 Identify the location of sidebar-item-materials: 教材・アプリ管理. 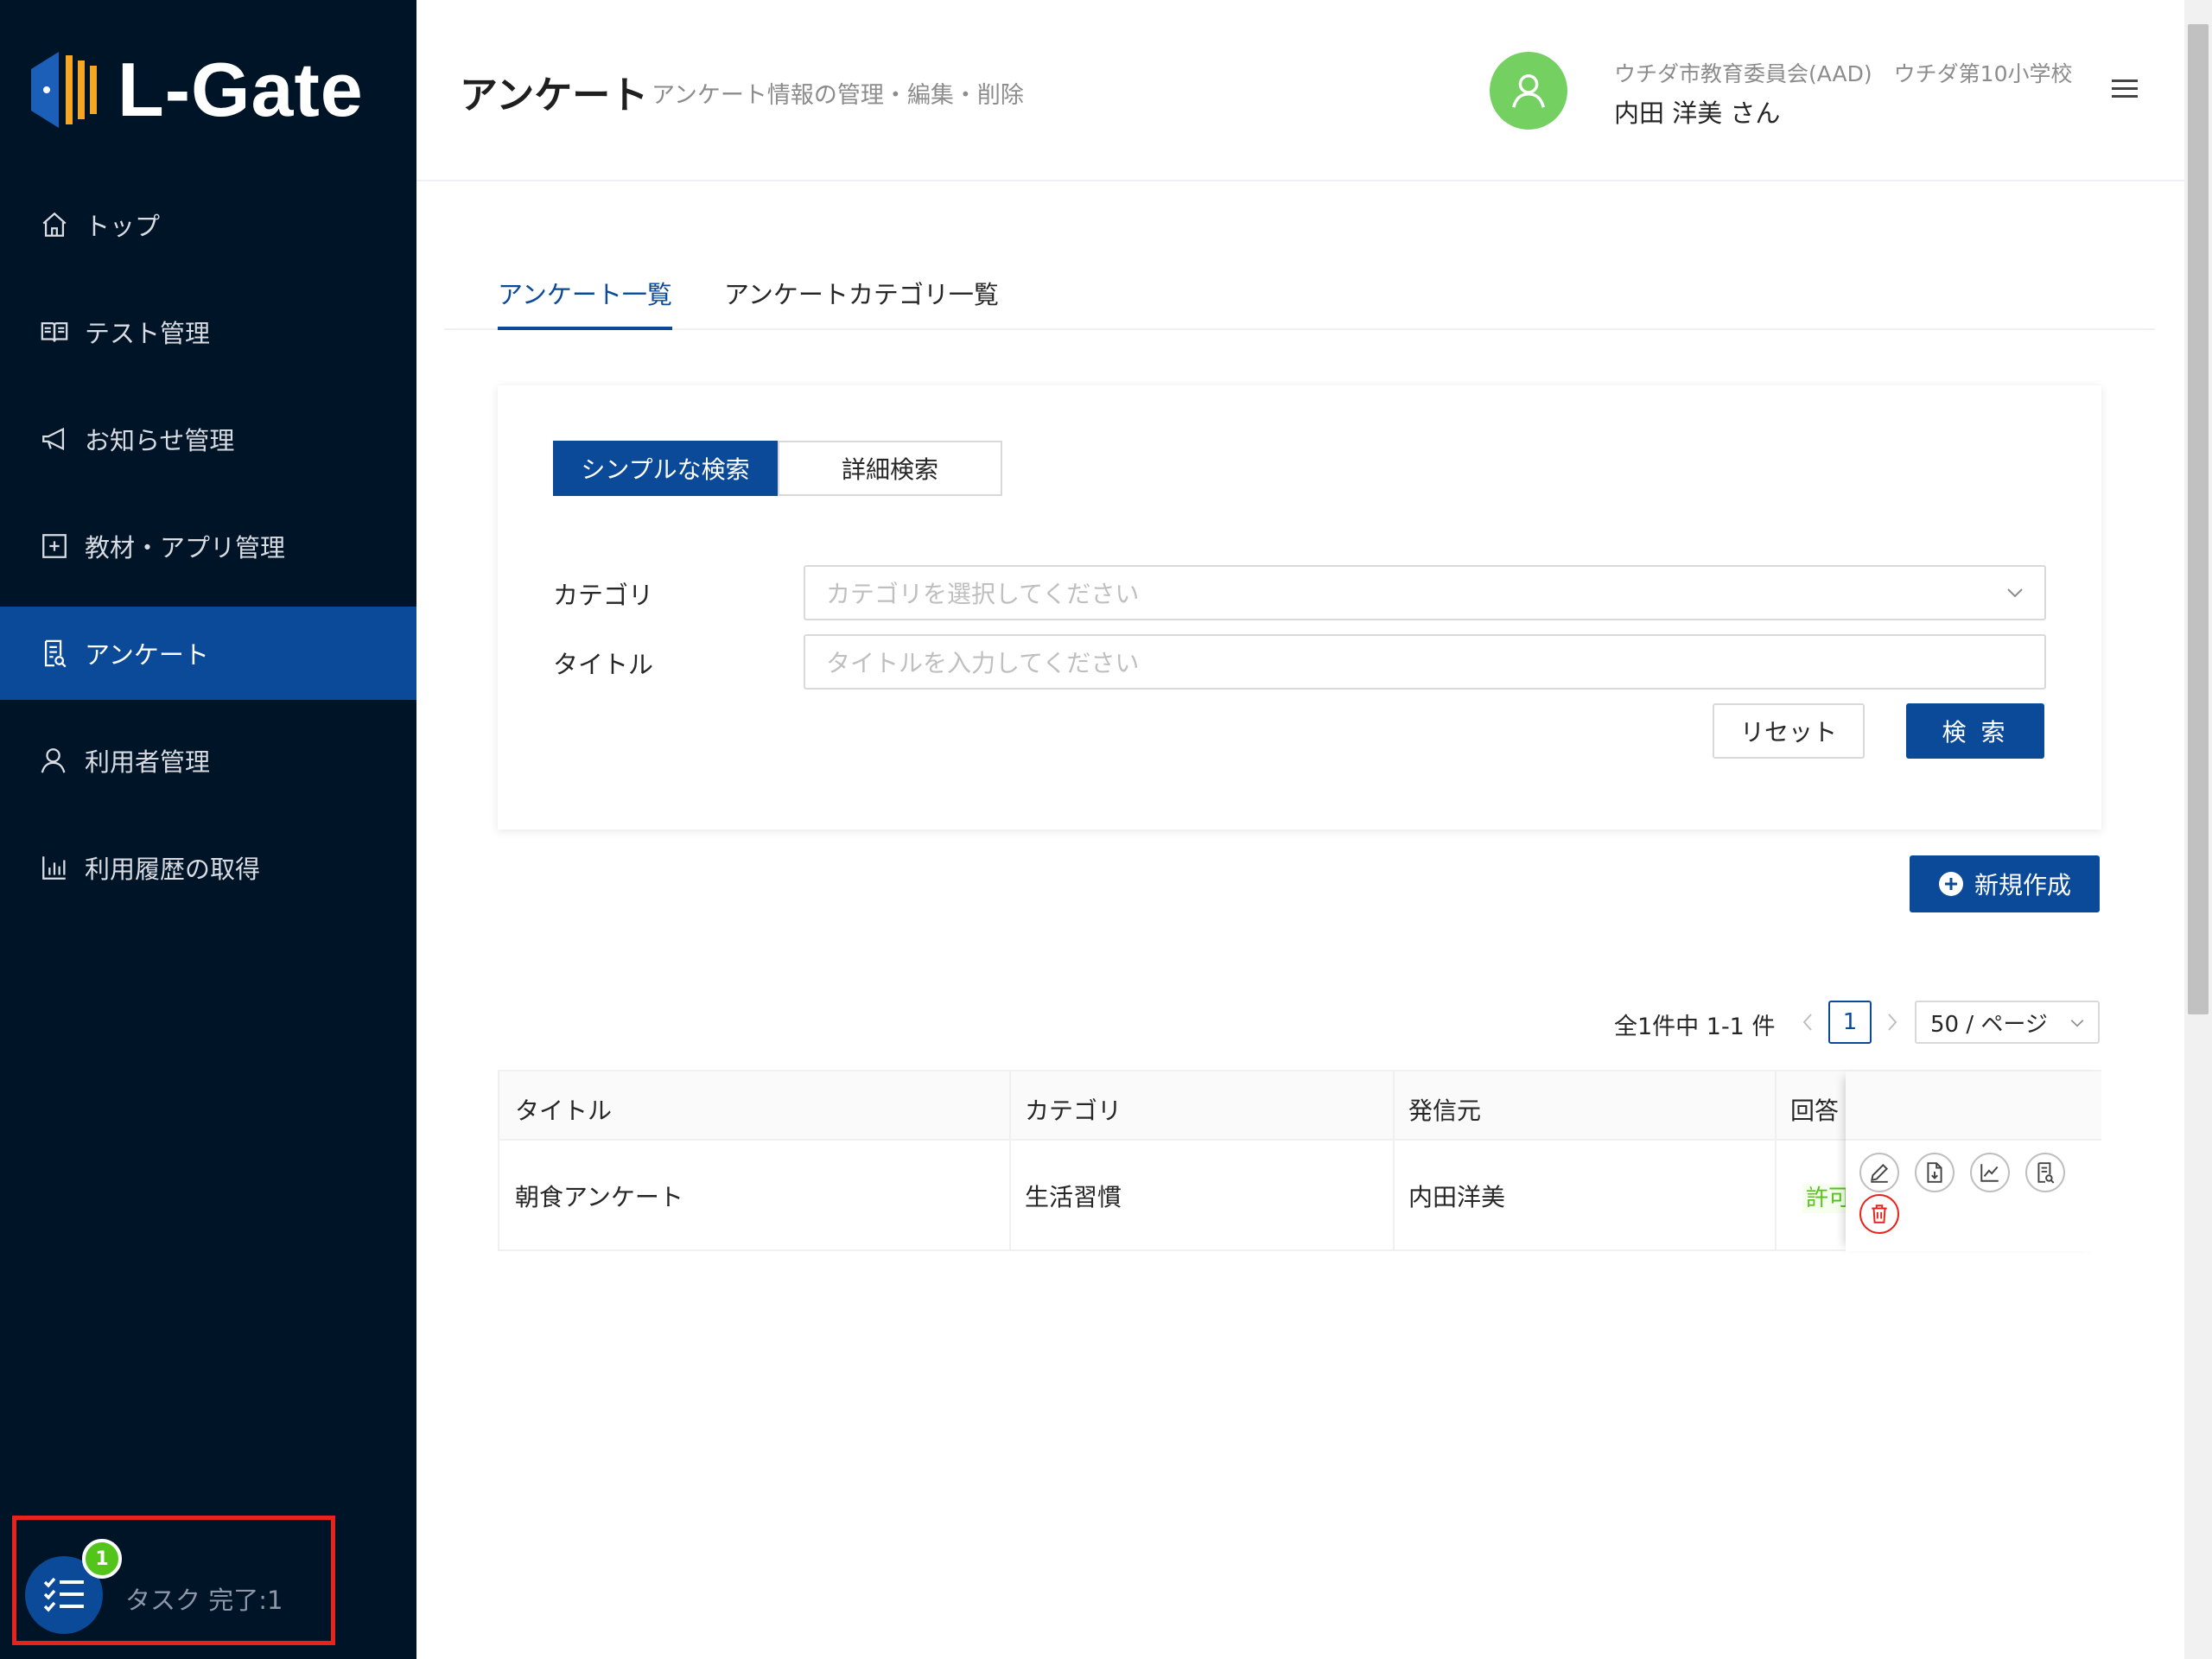
(208, 546).